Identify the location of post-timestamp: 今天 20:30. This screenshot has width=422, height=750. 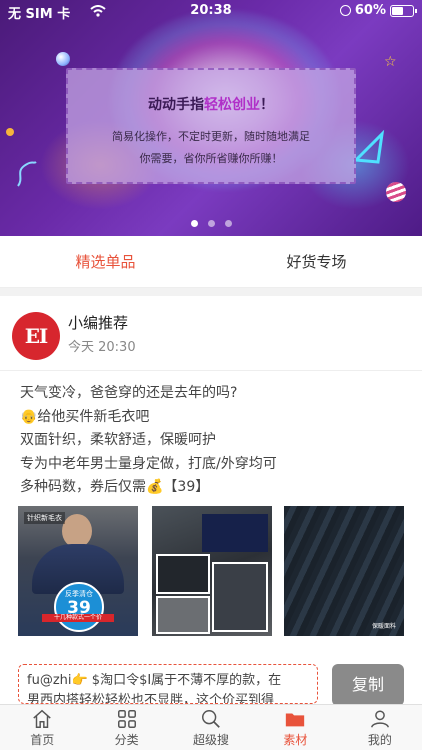
(102, 347).